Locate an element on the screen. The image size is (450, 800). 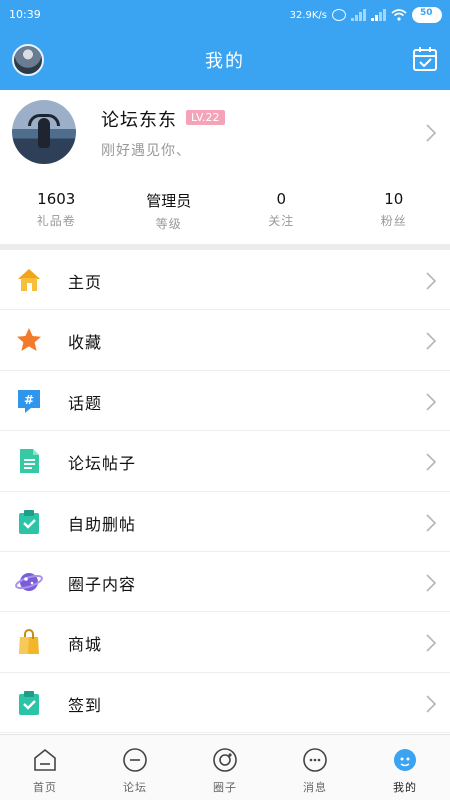
menu-label: 主页 is located at coordinates (85, 282).